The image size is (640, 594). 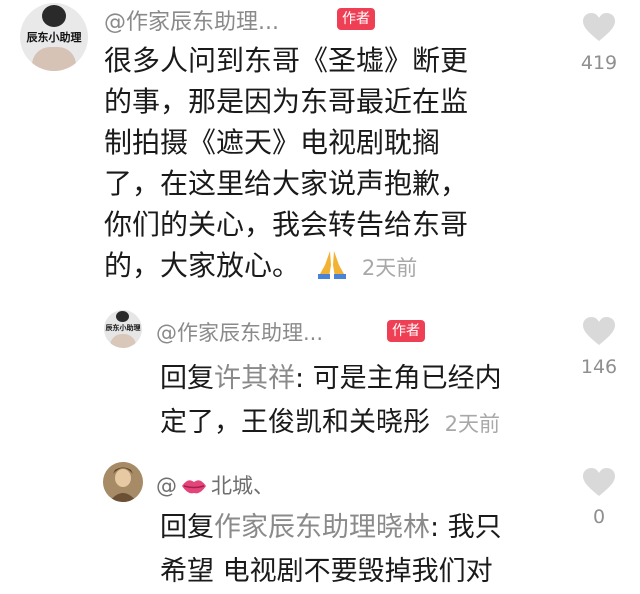 I want to click on lips-icon, so click(x=194, y=488).